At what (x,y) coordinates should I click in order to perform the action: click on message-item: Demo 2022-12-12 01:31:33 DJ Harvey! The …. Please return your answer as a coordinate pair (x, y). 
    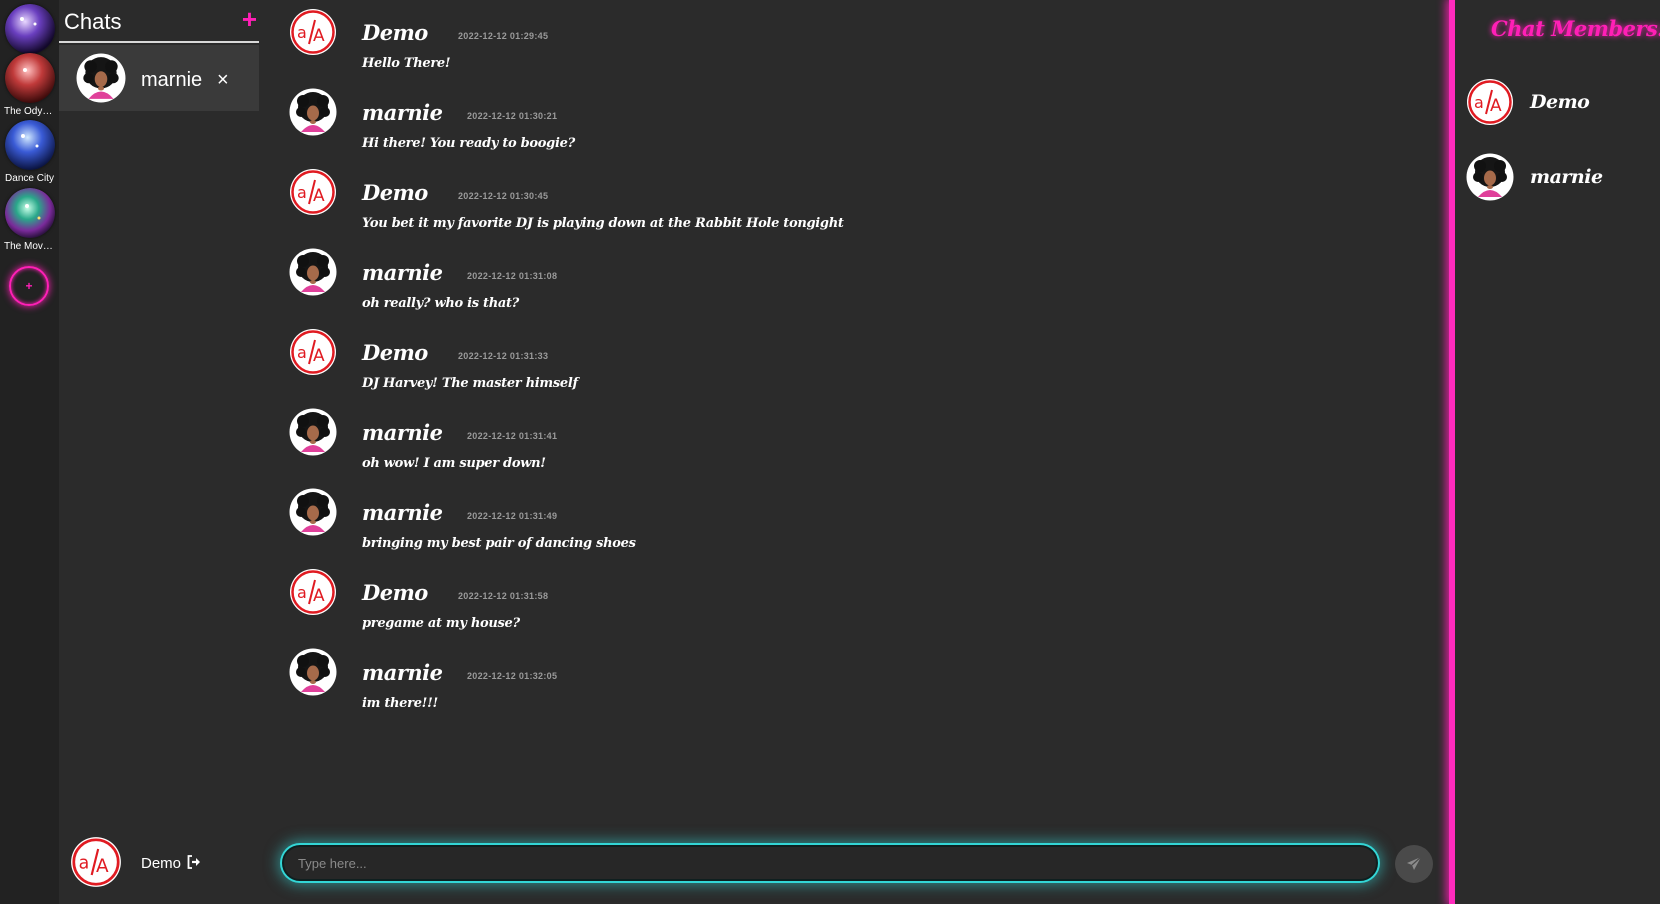
    Looking at the image, I should click on (839, 363).